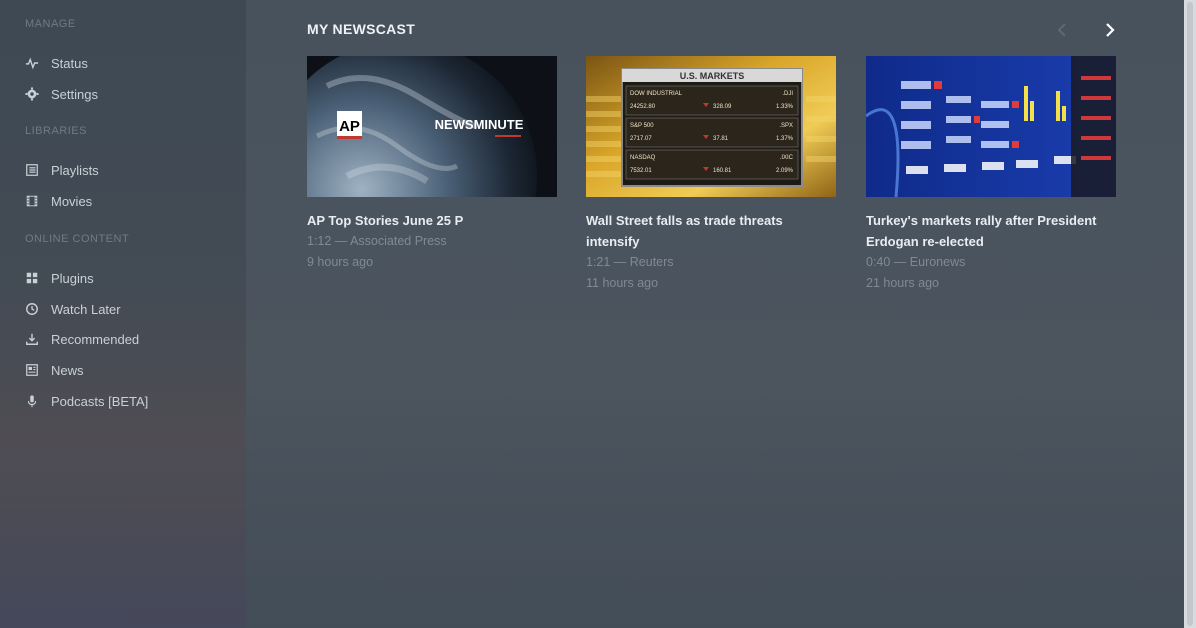 Image resolution: width=1196 pixels, height=628 pixels. Describe the element at coordinates (69, 63) in the screenshot. I see `sidebar-item-label: Status` at that location.